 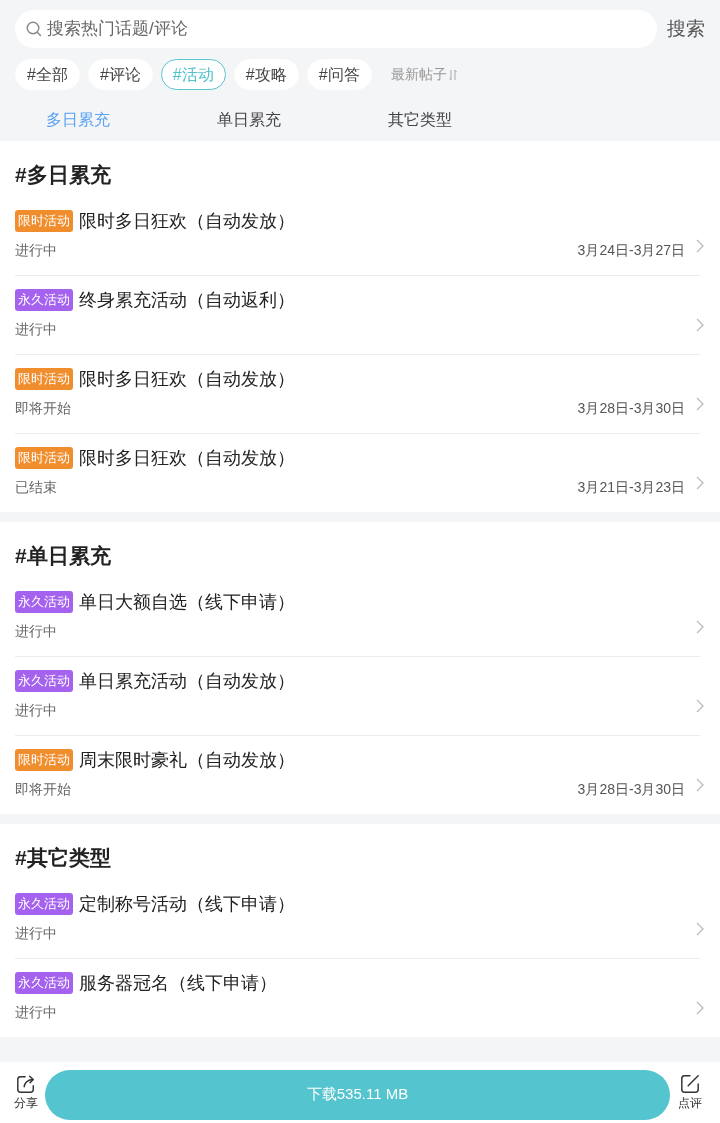 What do you see at coordinates (36, 488) in the screenshot?
I see `activity-status: 已结束` at bounding box center [36, 488].